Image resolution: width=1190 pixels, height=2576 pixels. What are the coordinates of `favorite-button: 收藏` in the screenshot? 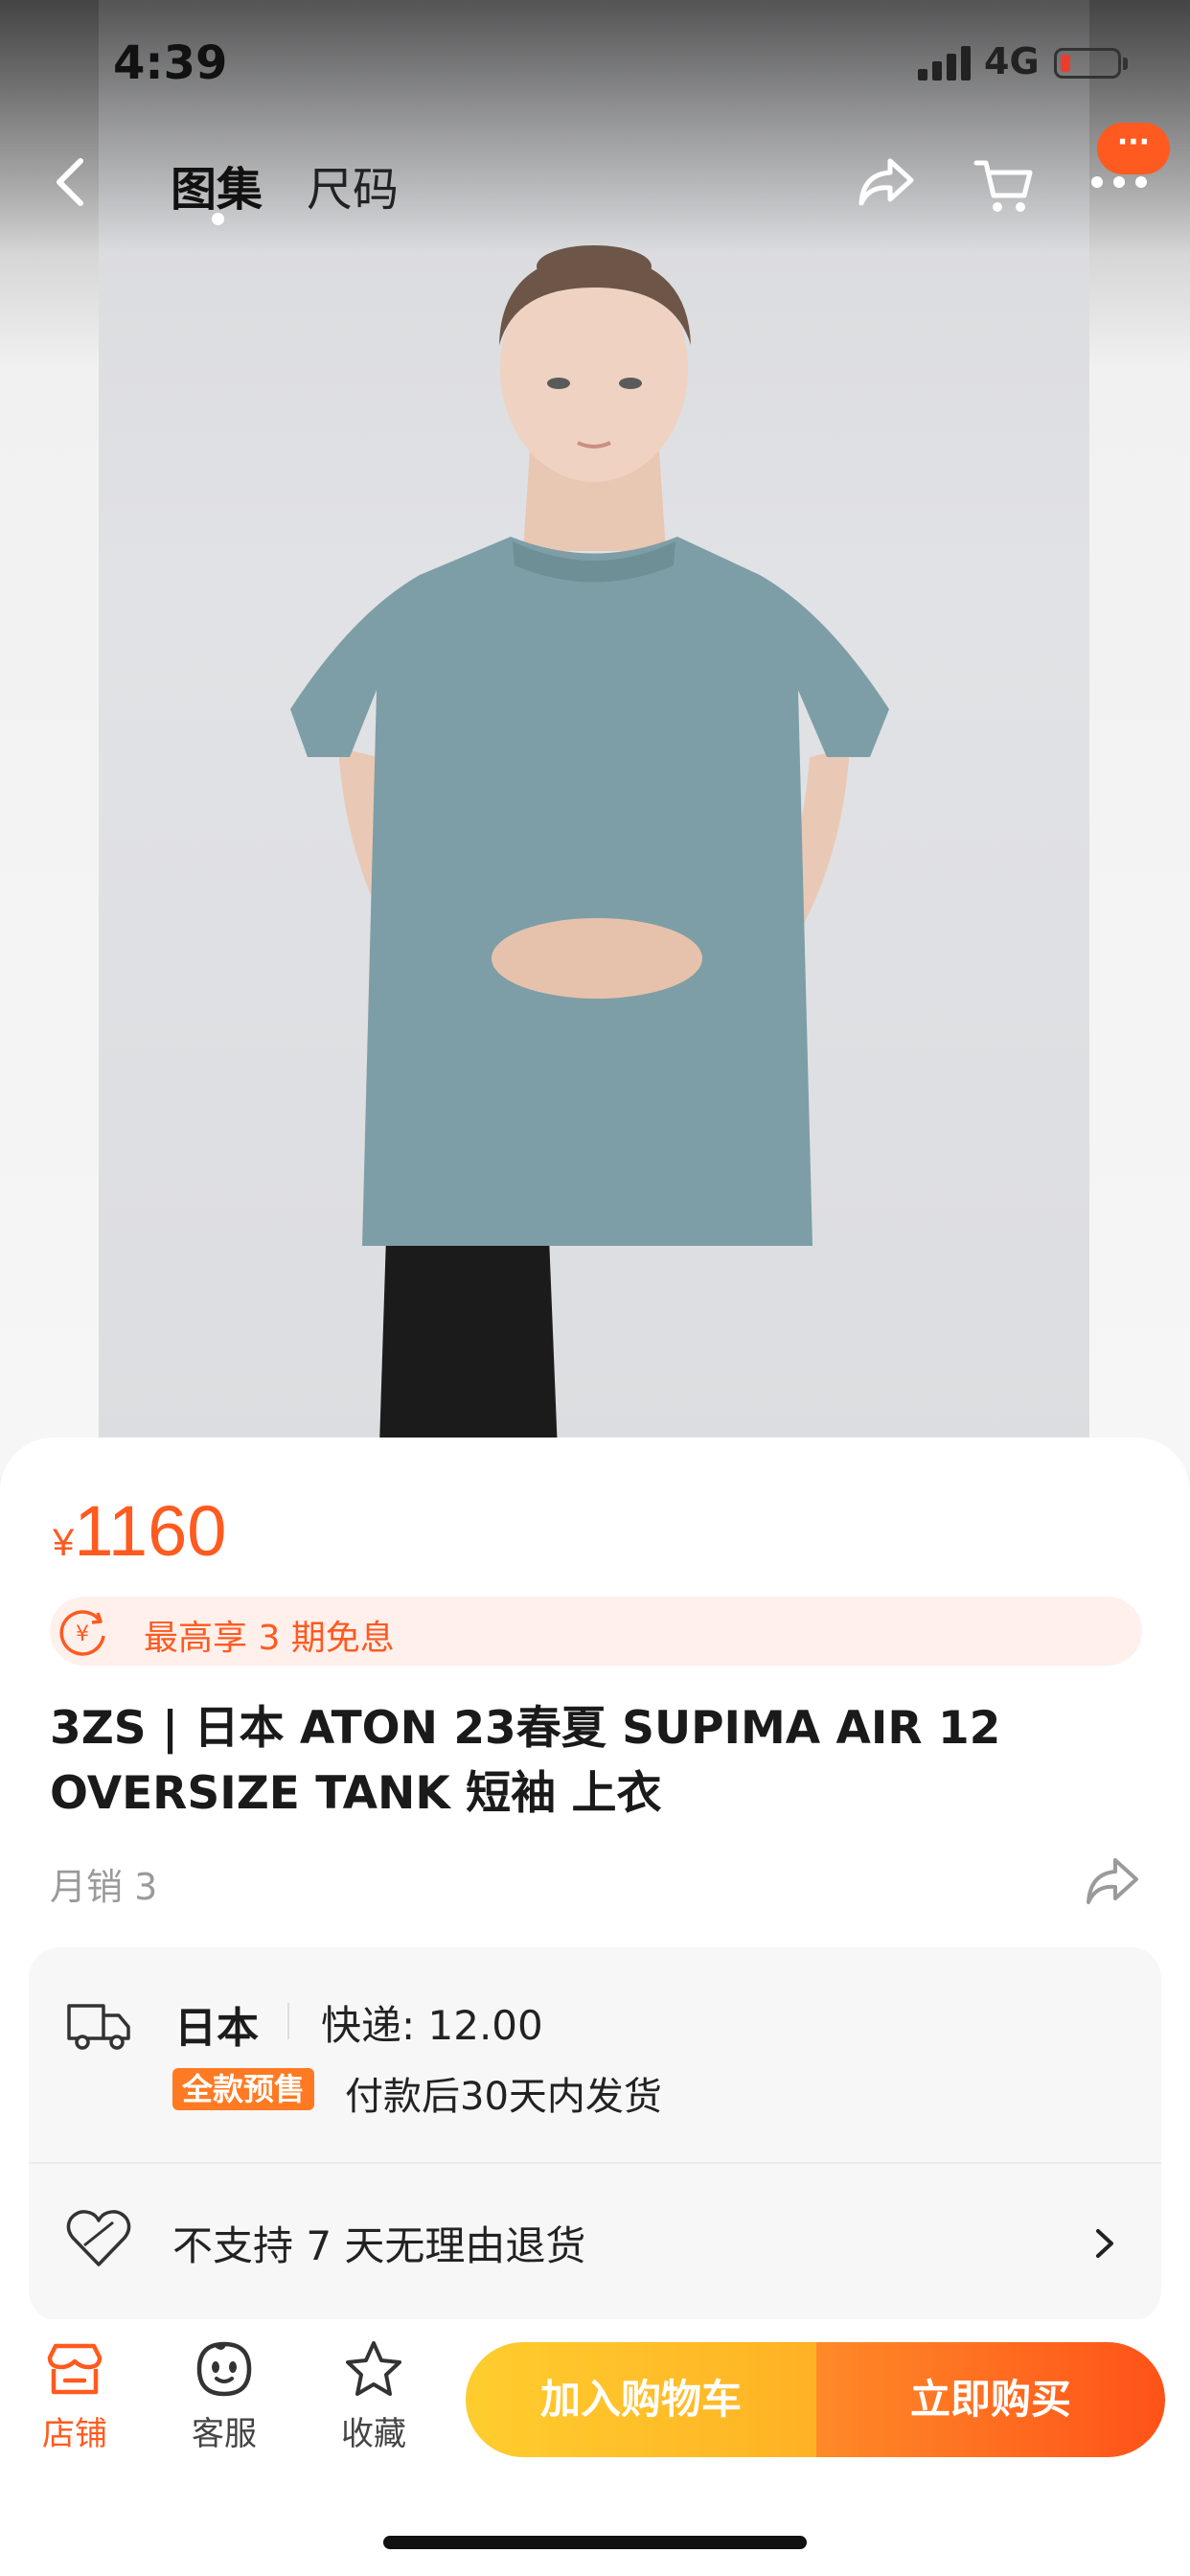 It's located at (374, 2396).